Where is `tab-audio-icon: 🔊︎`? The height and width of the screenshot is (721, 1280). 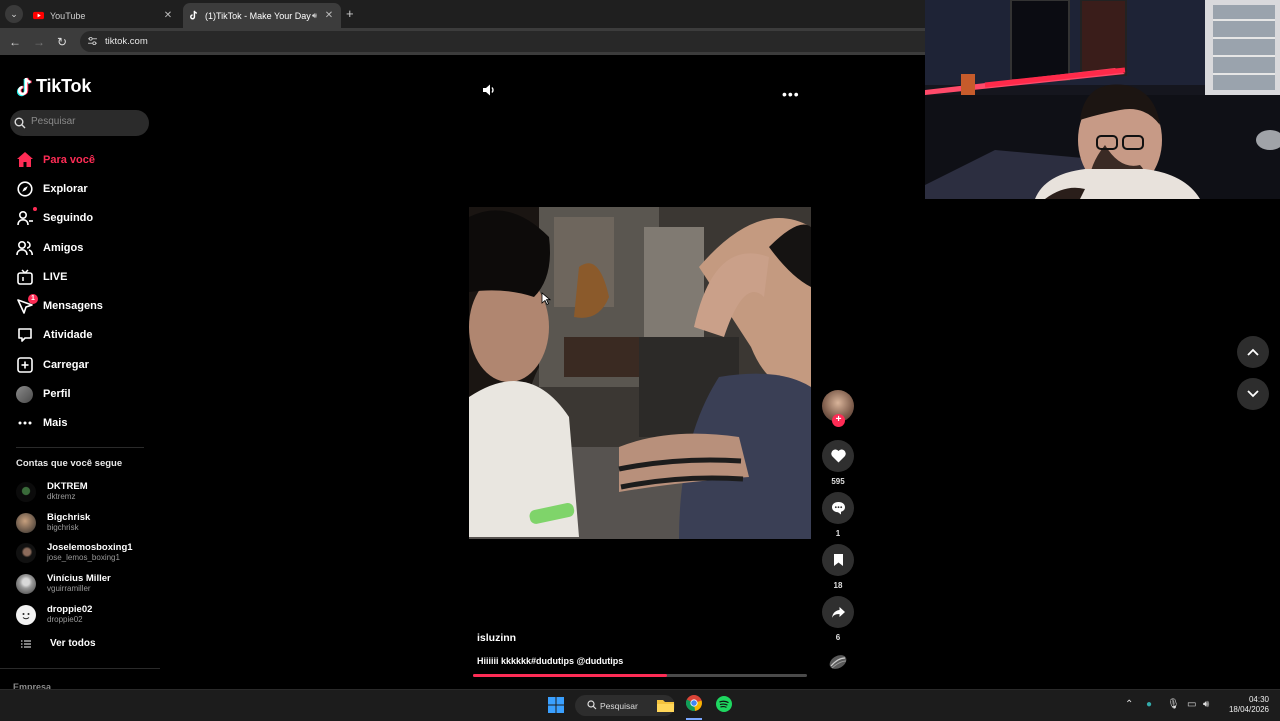
tab-audio-icon: 🔊︎ is located at coordinates (314, 16).